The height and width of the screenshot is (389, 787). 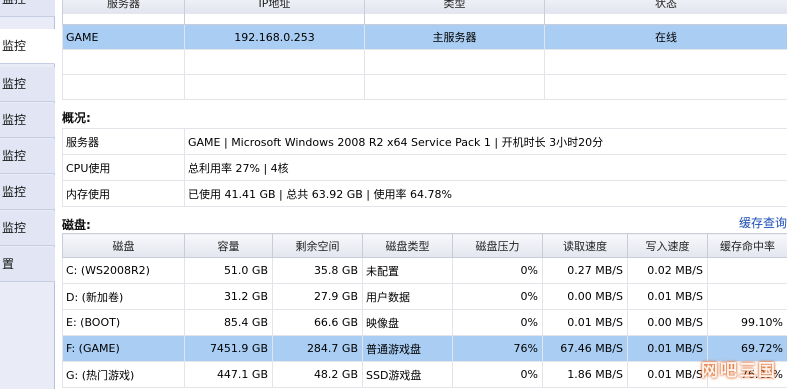 I want to click on overview-row-cpu: CPU使用 总利用率 27% | 4核, so click(x=424, y=167).